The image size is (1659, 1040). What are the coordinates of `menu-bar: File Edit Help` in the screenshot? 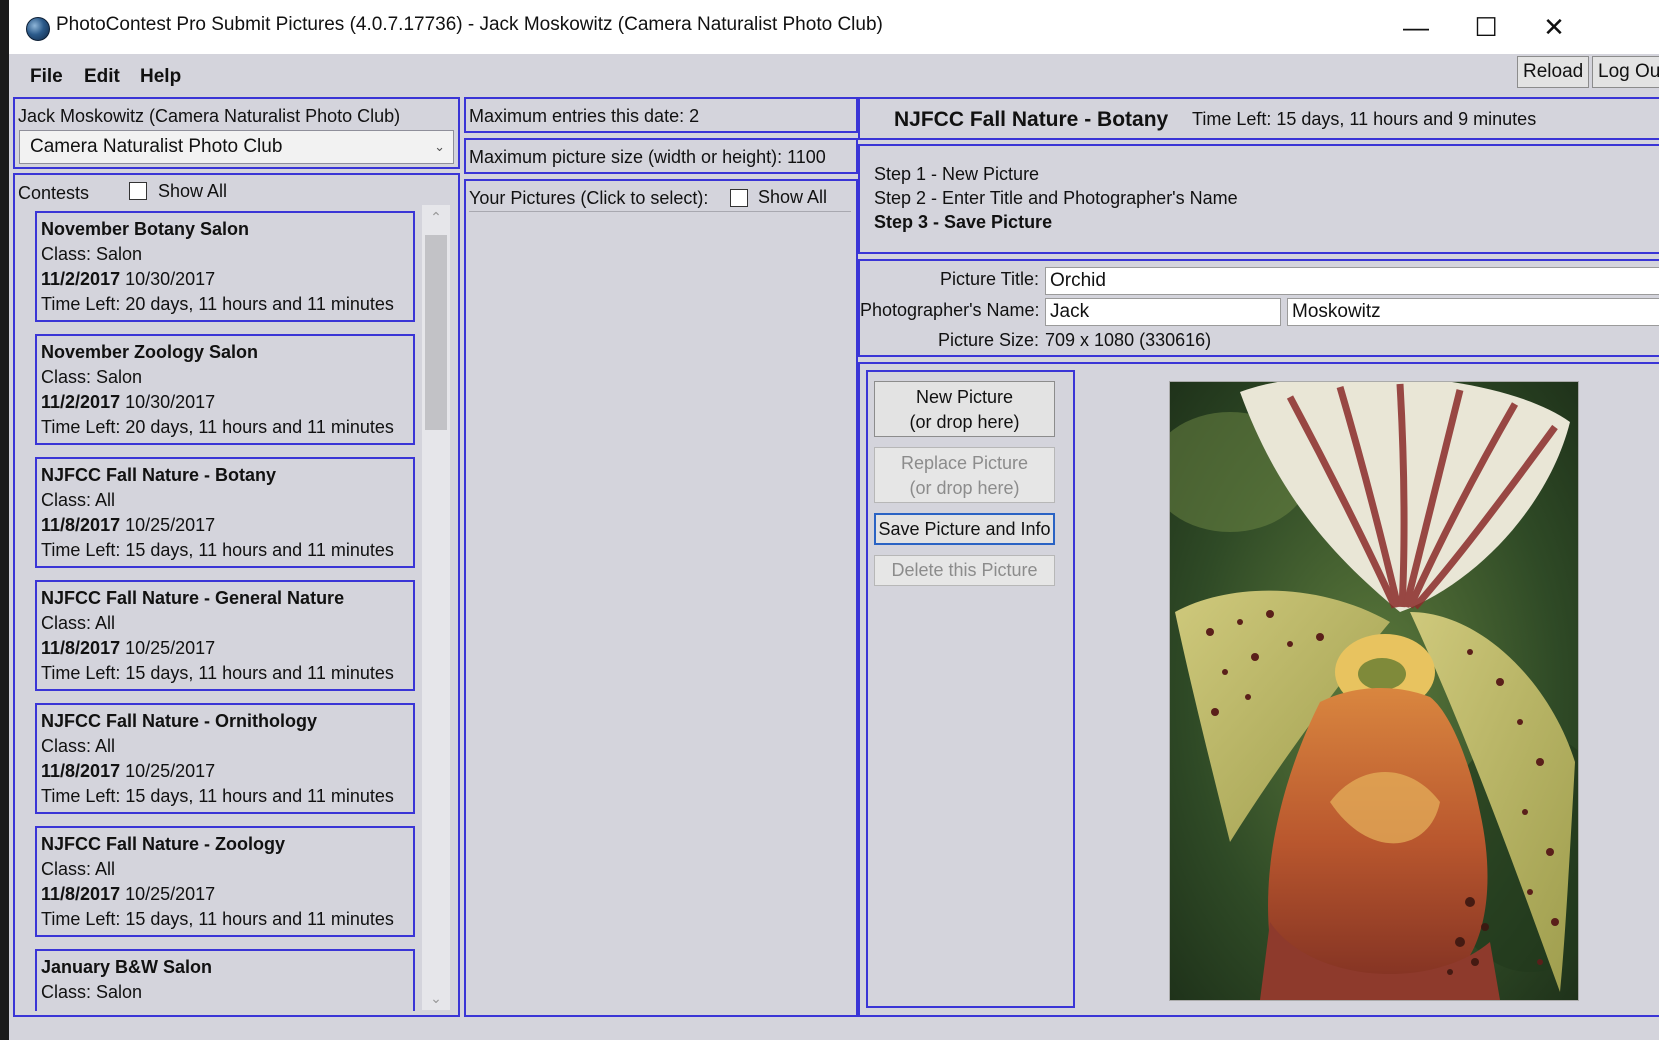 It's located at (834, 74).